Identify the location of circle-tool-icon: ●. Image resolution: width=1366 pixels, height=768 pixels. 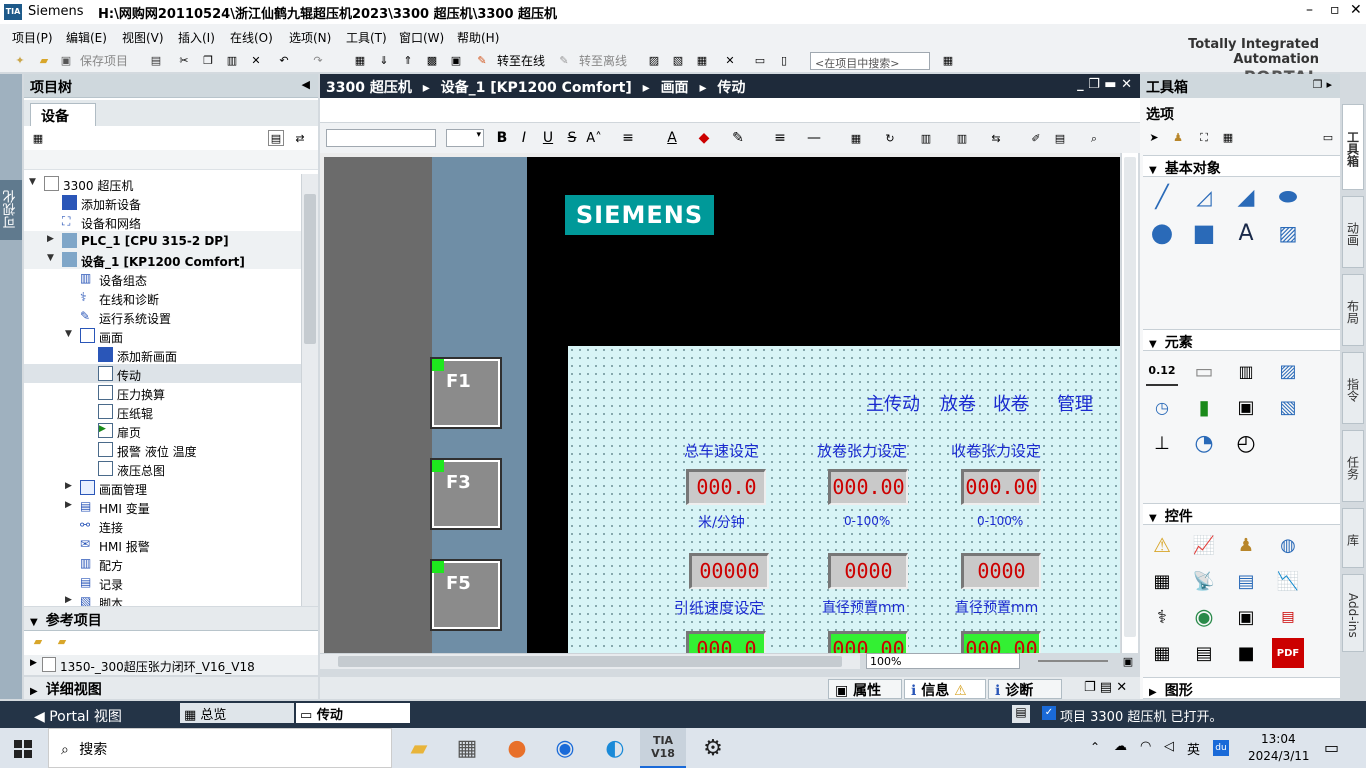
(1162, 233).